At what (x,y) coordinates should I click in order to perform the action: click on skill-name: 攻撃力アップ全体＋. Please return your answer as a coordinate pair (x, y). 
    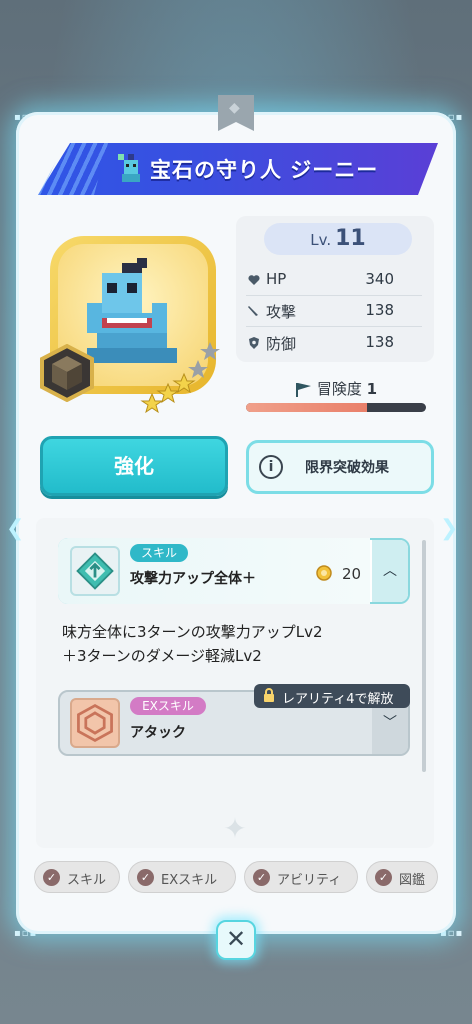
    Looking at the image, I should click on (193, 579).